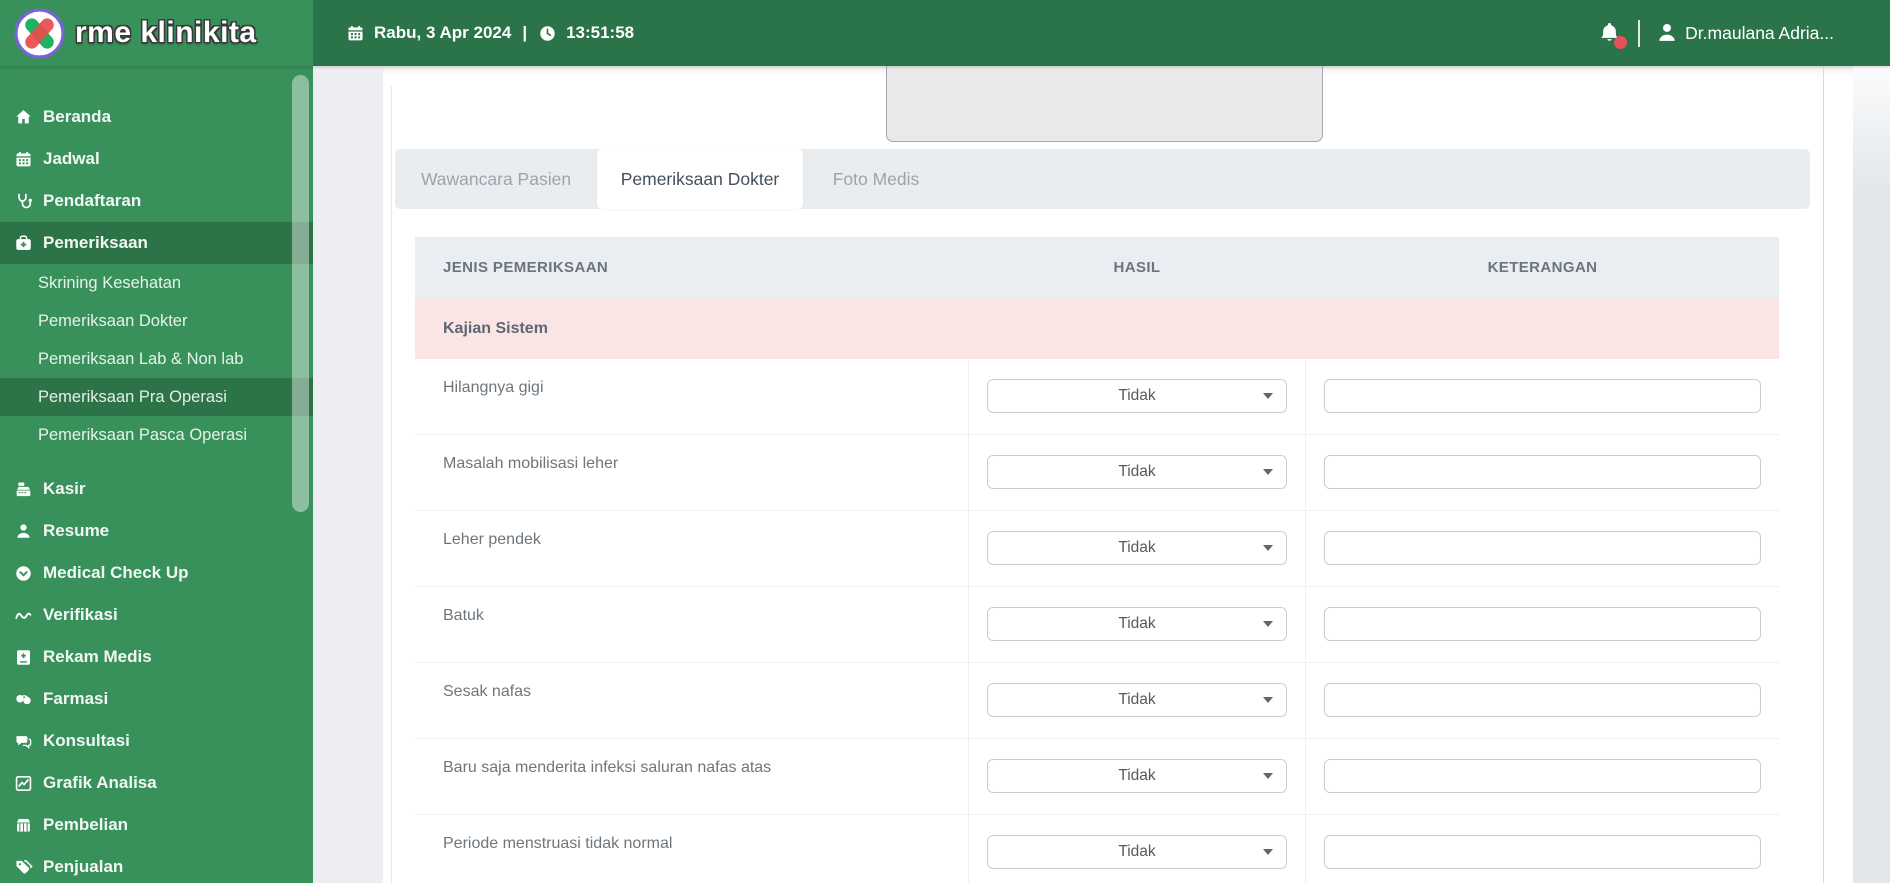 Image resolution: width=1890 pixels, height=883 pixels. I want to click on sidebar-item-label: Kasir, so click(64, 488).